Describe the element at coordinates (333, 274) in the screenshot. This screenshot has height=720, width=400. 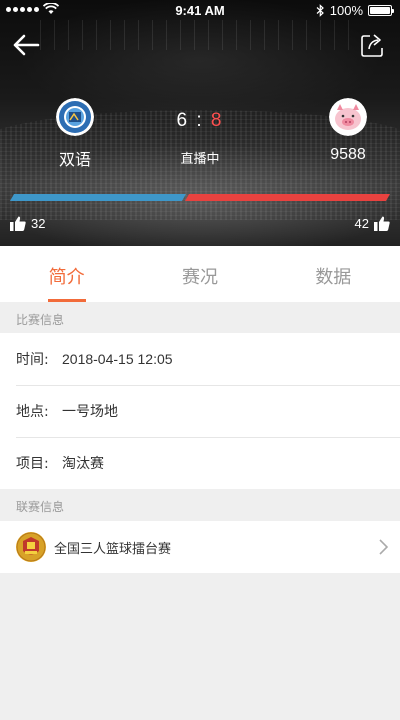
I see `tab-stats: 数据` at that location.